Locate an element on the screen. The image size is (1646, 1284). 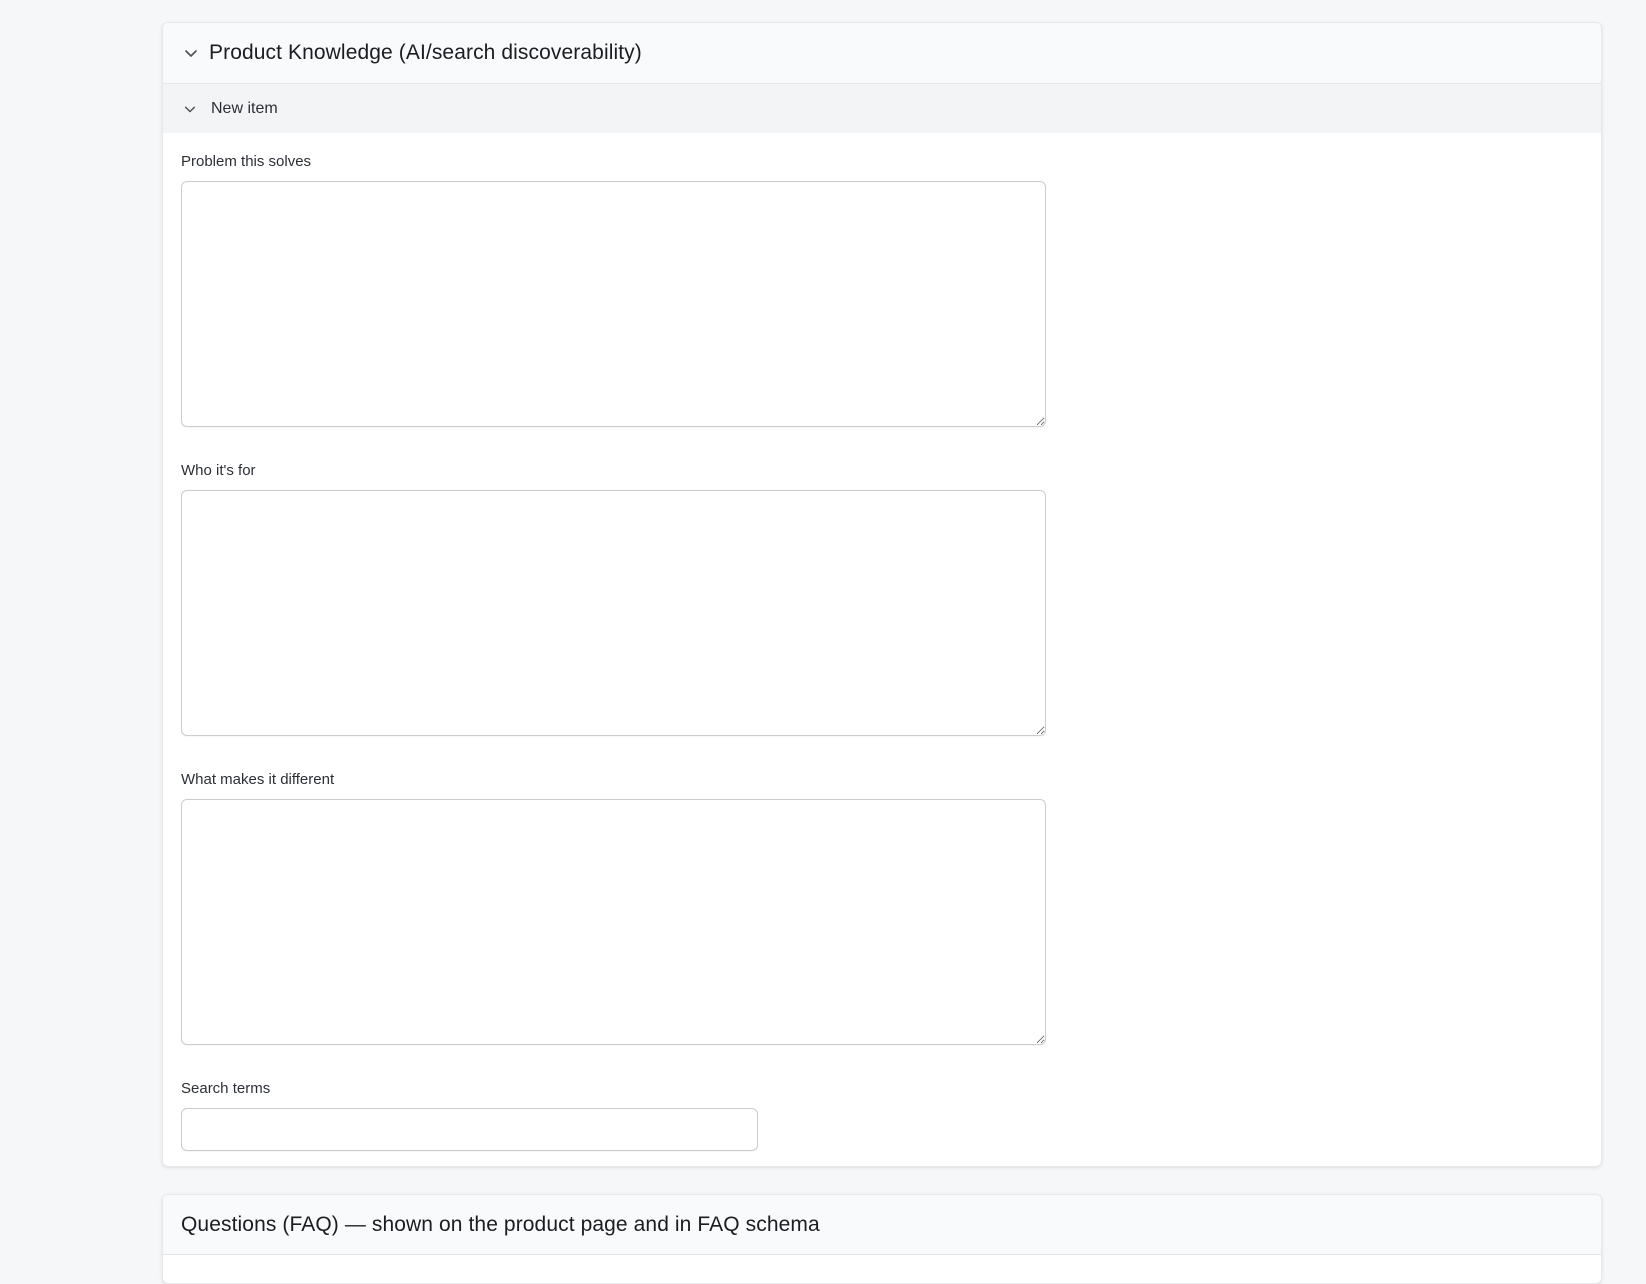
search-terms-input is located at coordinates (469, 1129).